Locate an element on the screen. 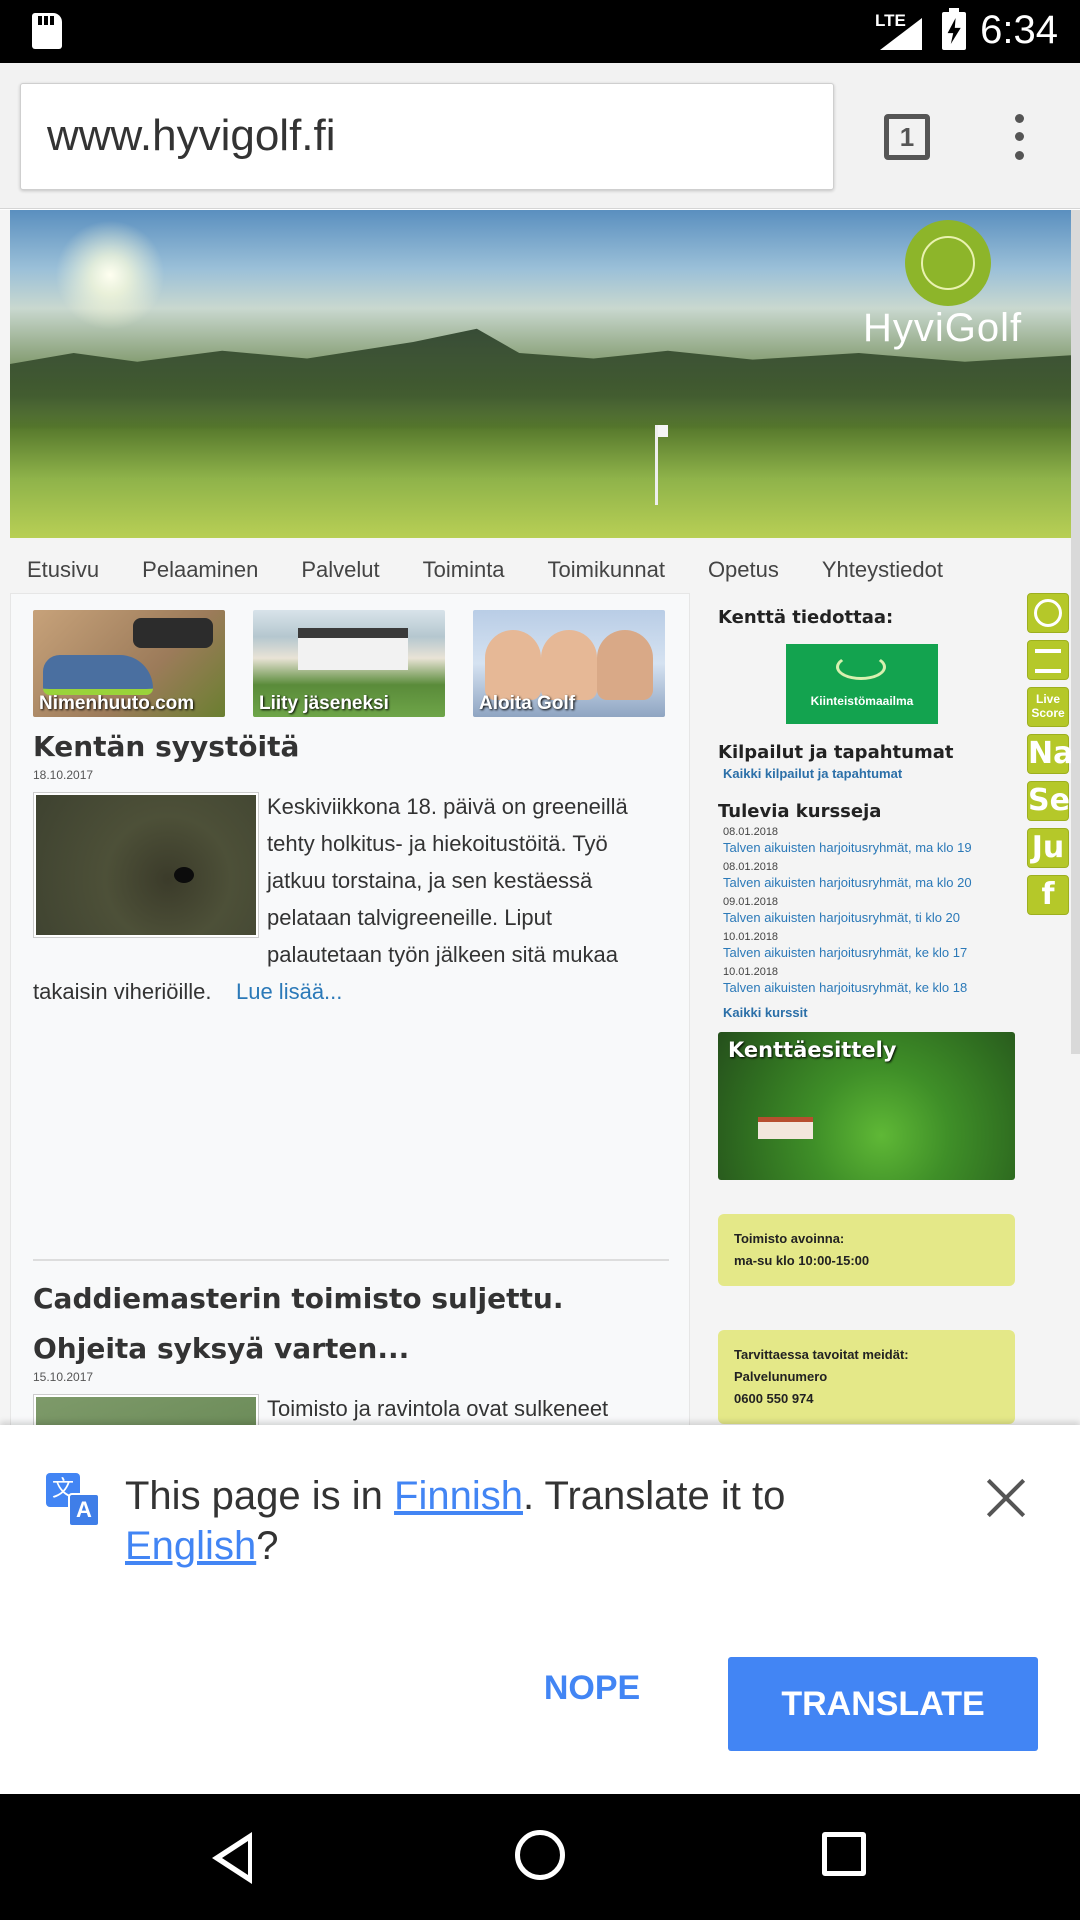 This screenshot has width=1080, height=1920. contact-label: Tarvittaessa tavoitat meidät: is located at coordinates (821, 1354).